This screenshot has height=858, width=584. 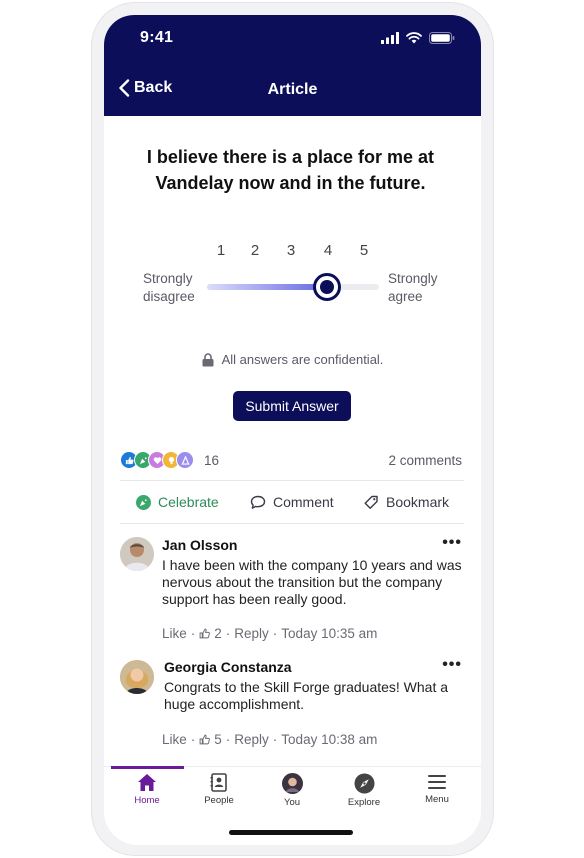 What do you see at coordinates (303, 502) in the screenshot?
I see `comment-label: Comment` at bounding box center [303, 502].